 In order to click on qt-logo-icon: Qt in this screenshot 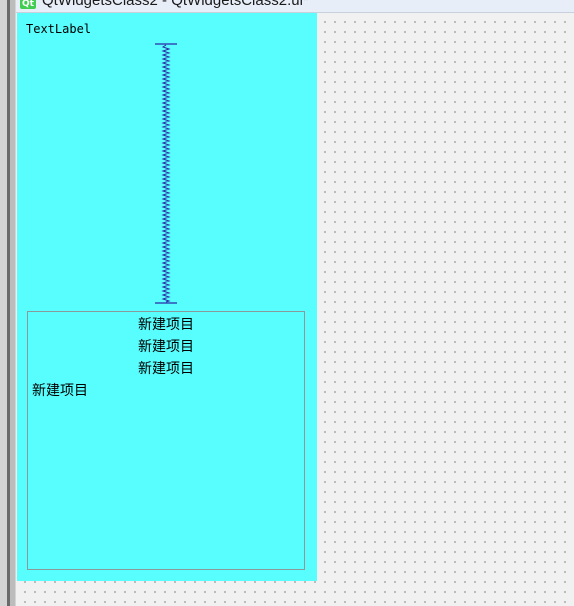, I will do `click(28, 4)`.